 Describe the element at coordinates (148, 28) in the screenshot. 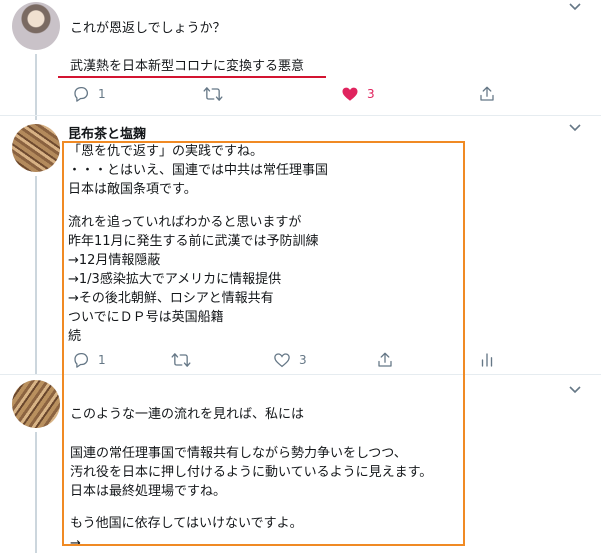

I see `tweet-text-line: これが恩返しでしょうか？` at that location.